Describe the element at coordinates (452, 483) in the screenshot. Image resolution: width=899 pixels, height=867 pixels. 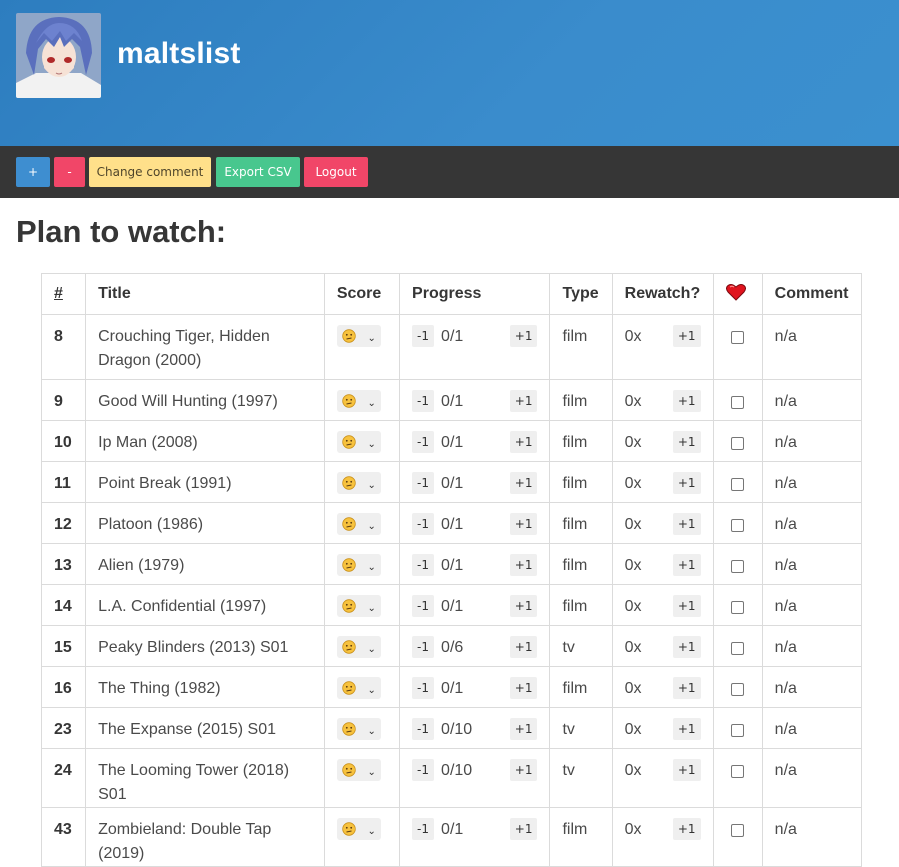
I see `progress-value: 0/1` at that location.